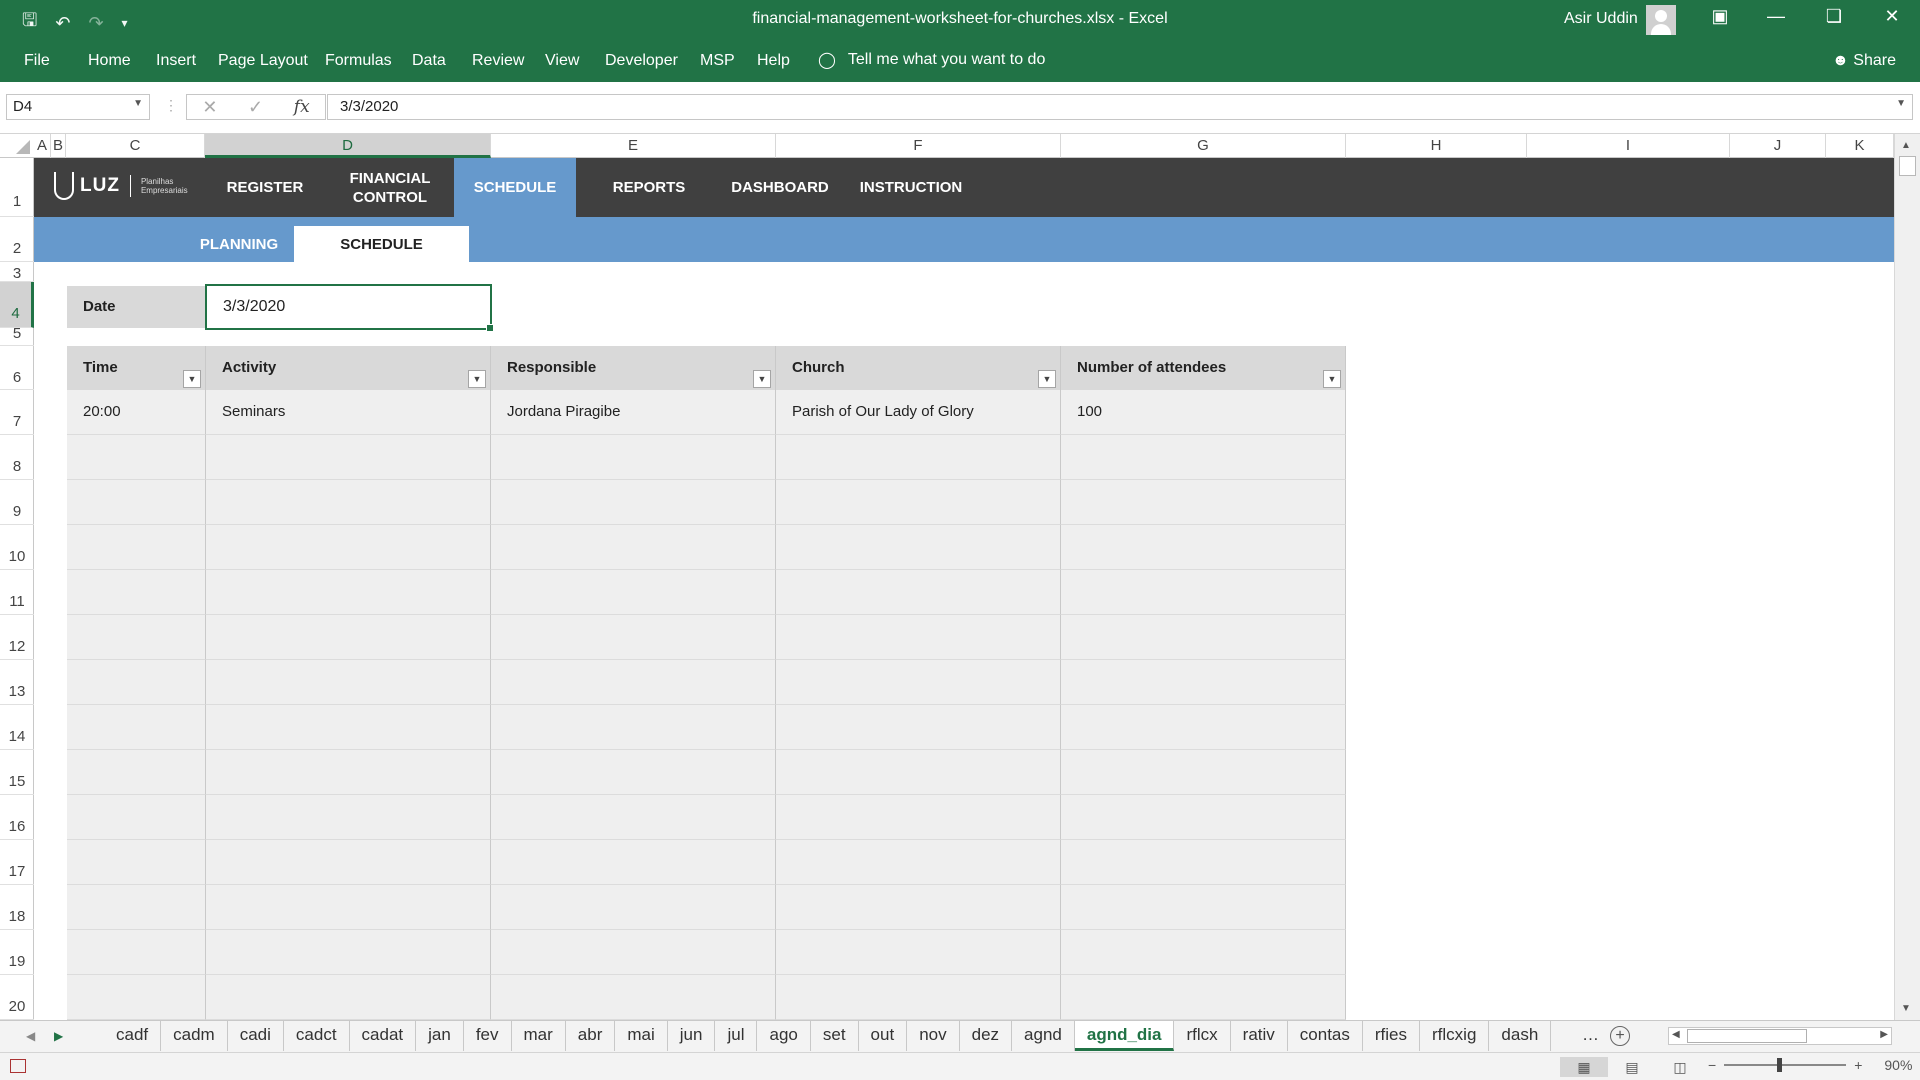 This screenshot has width=1920, height=1080. I want to click on col-header-h: H, so click(1436, 146).